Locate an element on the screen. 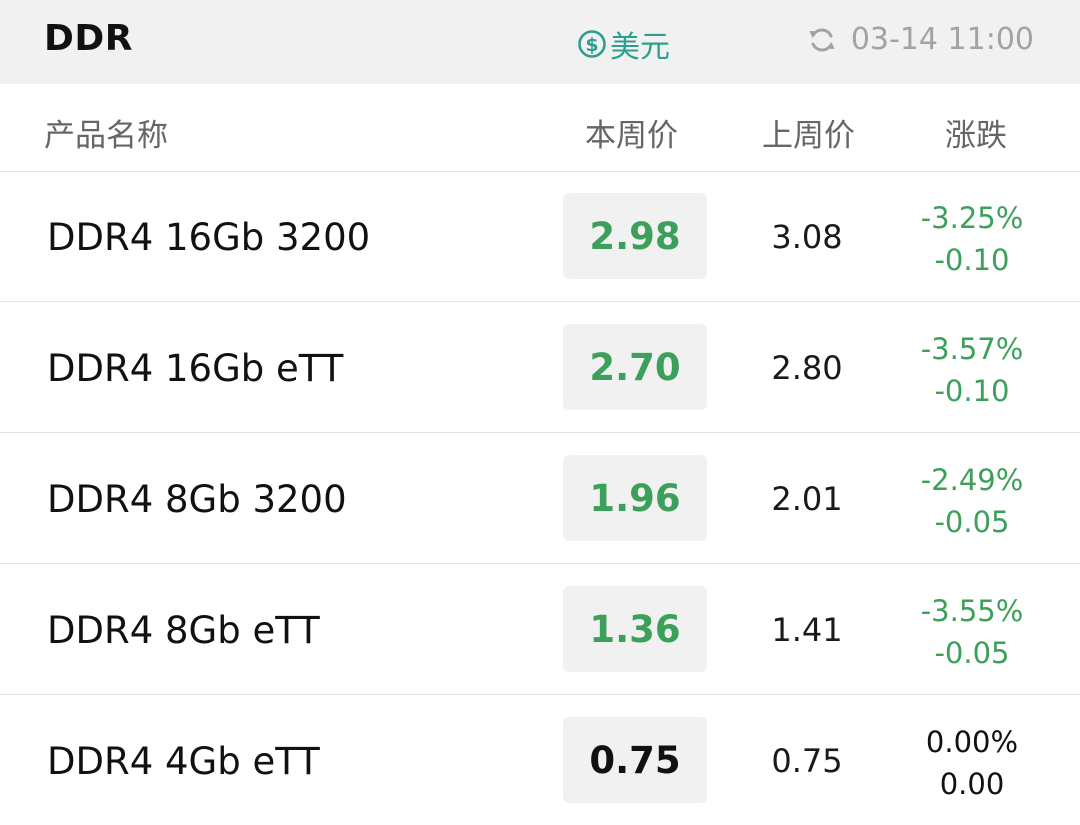 The width and height of the screenshot is (1080, 825). this-week-price: 1.96 is located at coordinates (635, 498).